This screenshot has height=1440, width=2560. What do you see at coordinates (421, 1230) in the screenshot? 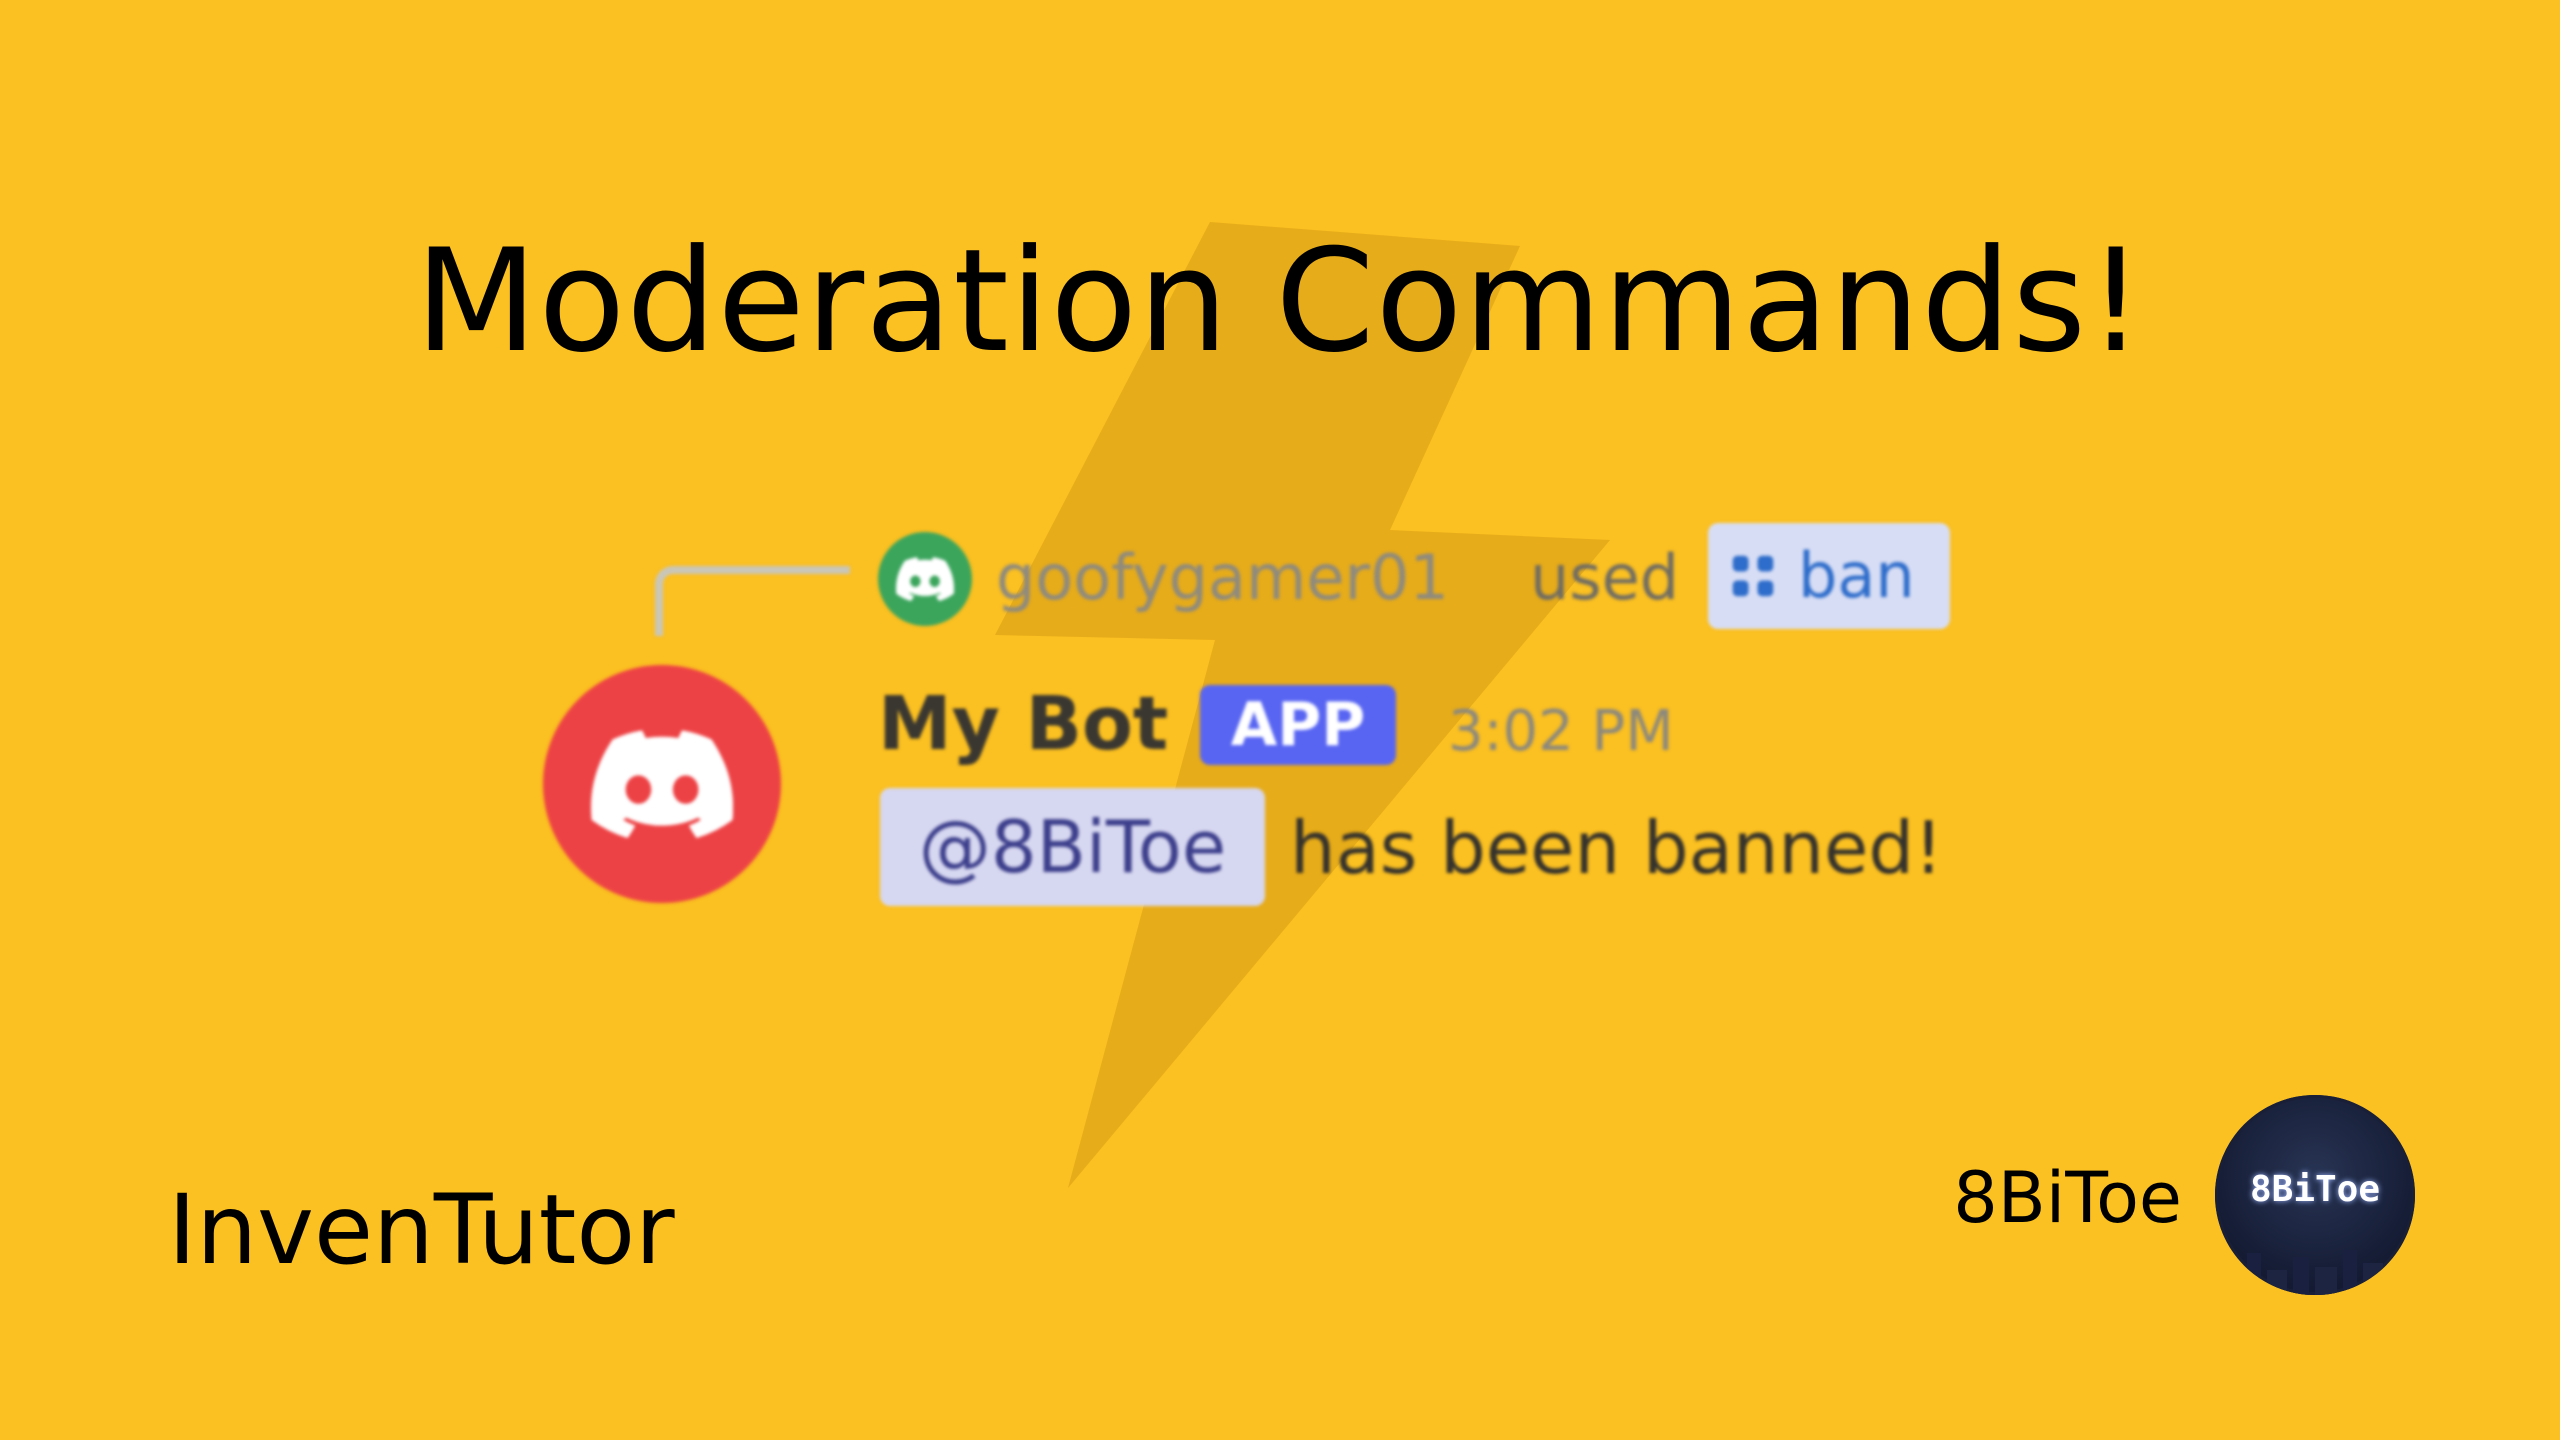
I see `brand-name-left: InvenTutor` at bounding box center [421, 1230].